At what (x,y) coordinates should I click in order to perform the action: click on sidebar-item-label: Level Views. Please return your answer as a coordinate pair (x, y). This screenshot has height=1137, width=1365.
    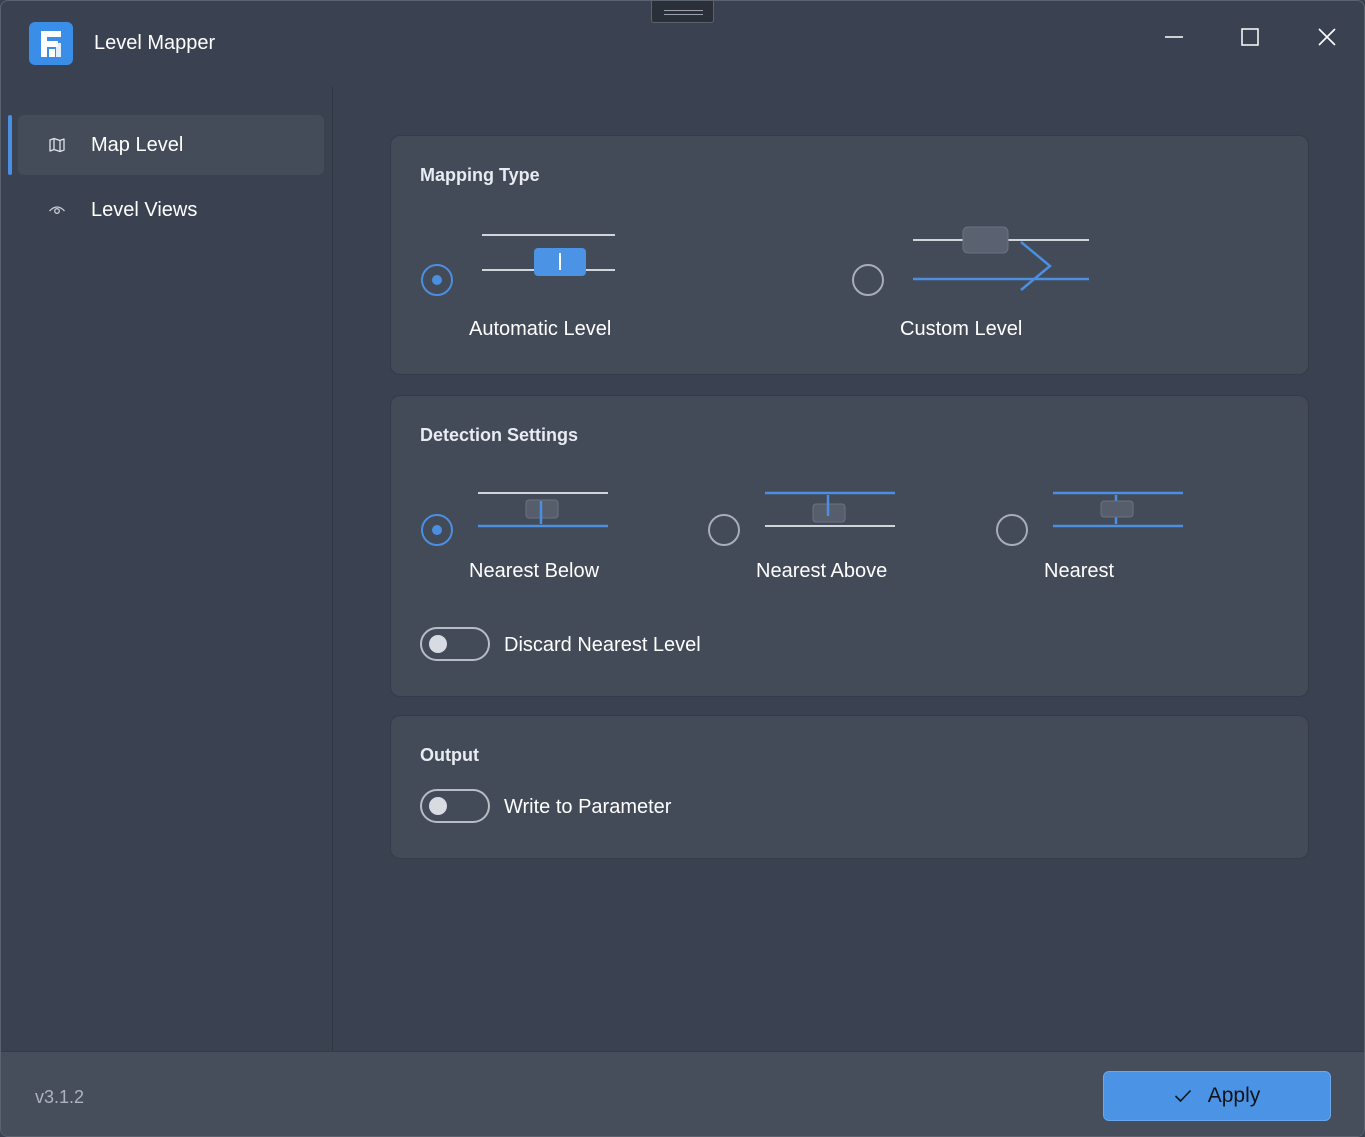
    Looking at the image, I should click on (144, 209).